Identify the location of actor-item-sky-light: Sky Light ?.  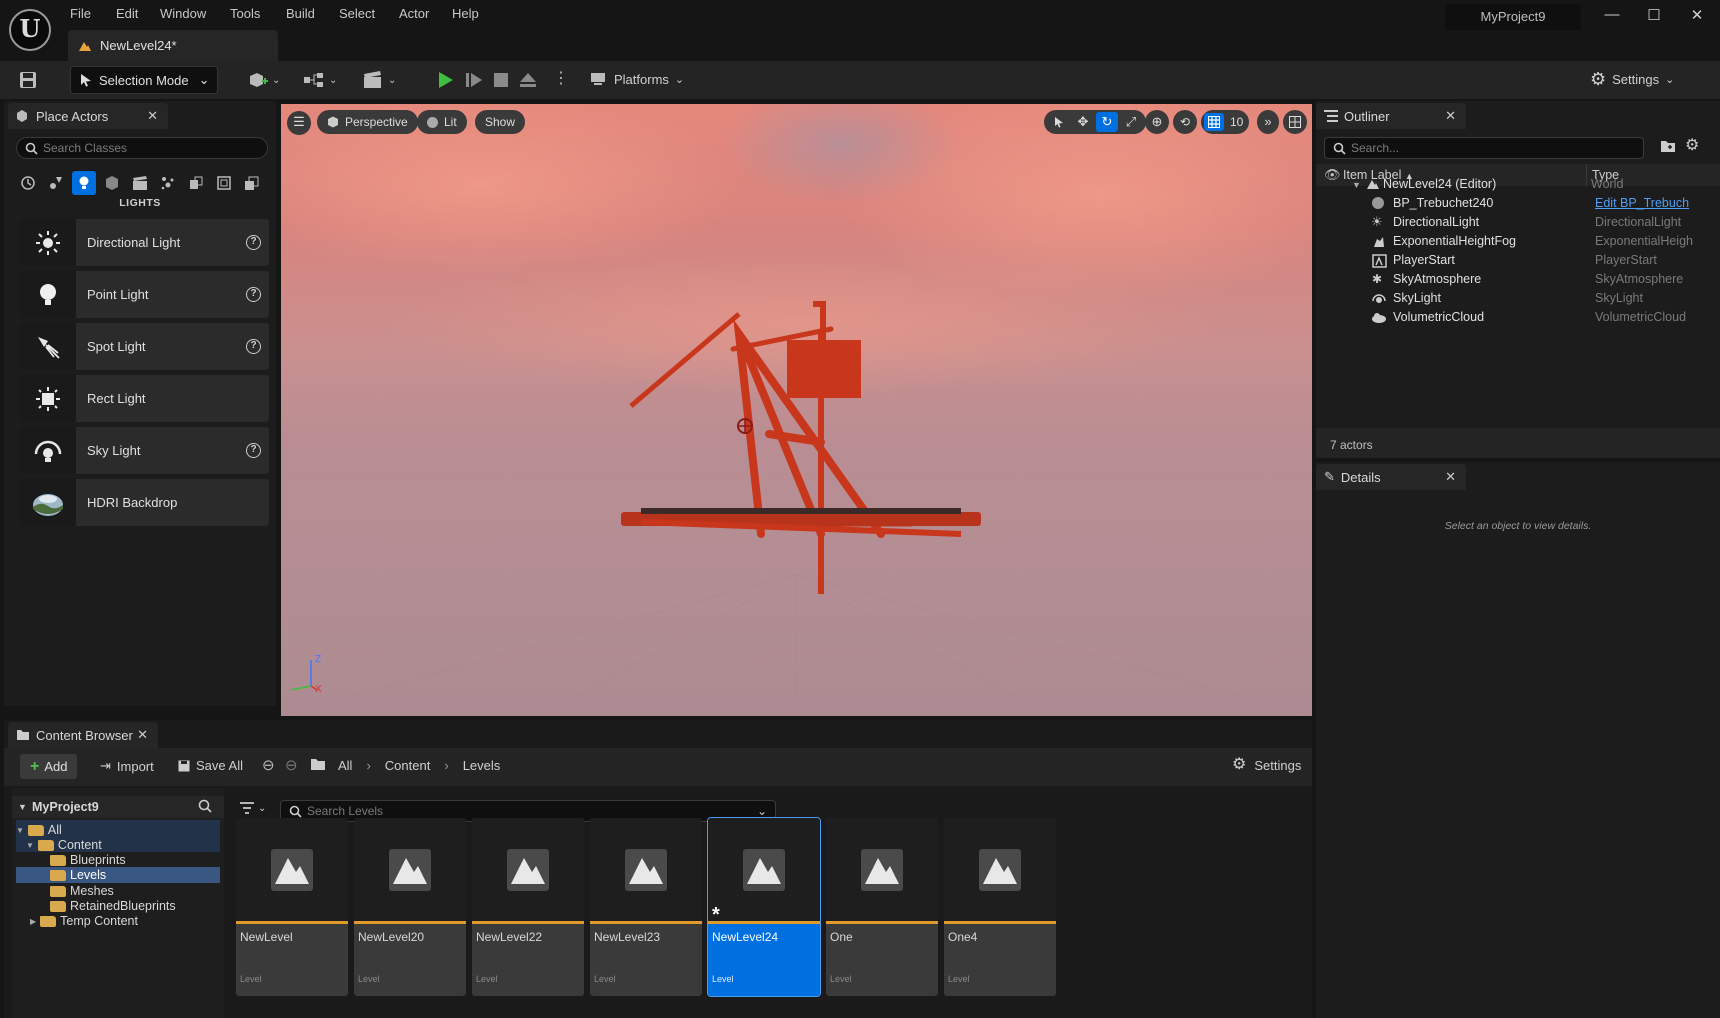
(144, 450).